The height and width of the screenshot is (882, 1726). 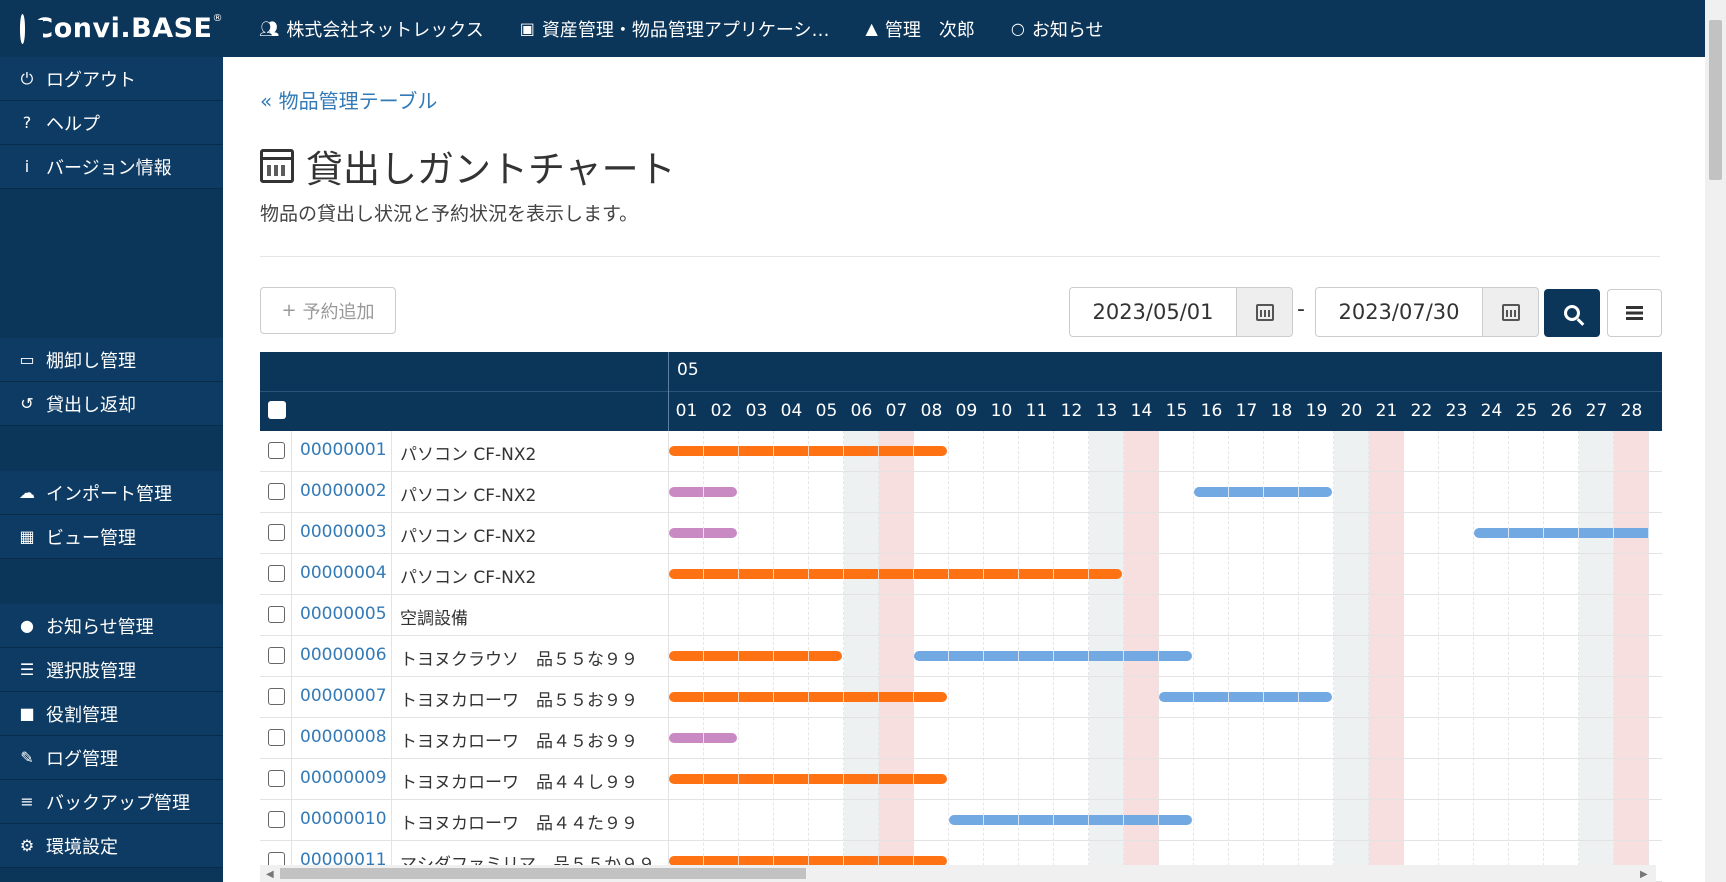 What do you see at coordinates (1386, 411) in the screenshot?
I see `day-label: 21` at bounding box center [1386, 411].